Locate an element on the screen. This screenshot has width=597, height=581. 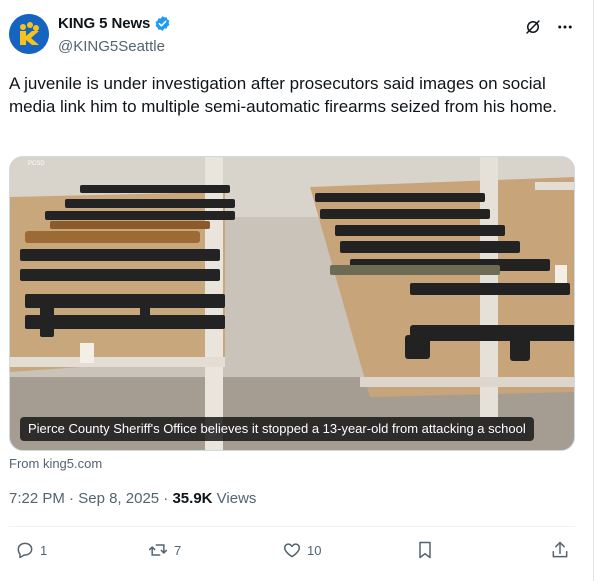
king5-logo-icon is located at coordinates (29, 34).